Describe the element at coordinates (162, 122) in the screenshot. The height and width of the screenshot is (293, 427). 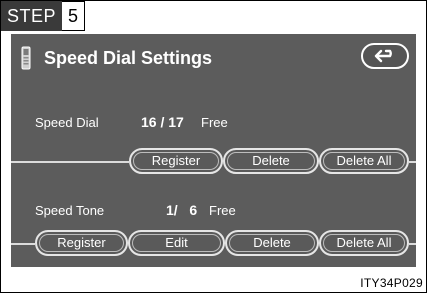
I see `speed-dial-count: 16 / 17` at that location.